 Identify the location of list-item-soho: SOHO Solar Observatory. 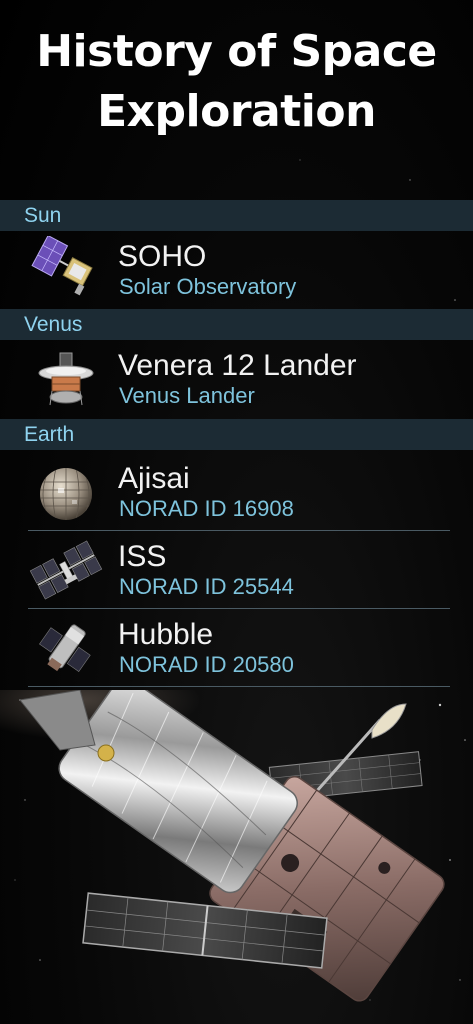
(236, 270).